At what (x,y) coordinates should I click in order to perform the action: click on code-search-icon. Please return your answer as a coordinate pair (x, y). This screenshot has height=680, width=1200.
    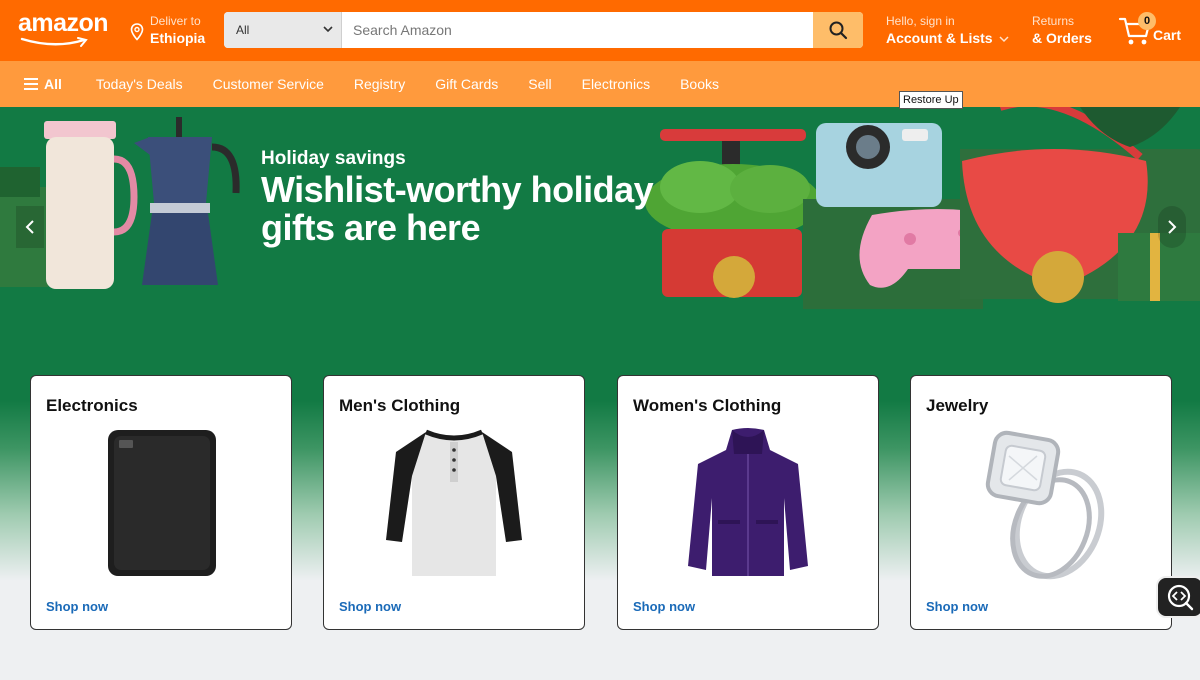
    Looking at the image, I should click on (1180, 597).